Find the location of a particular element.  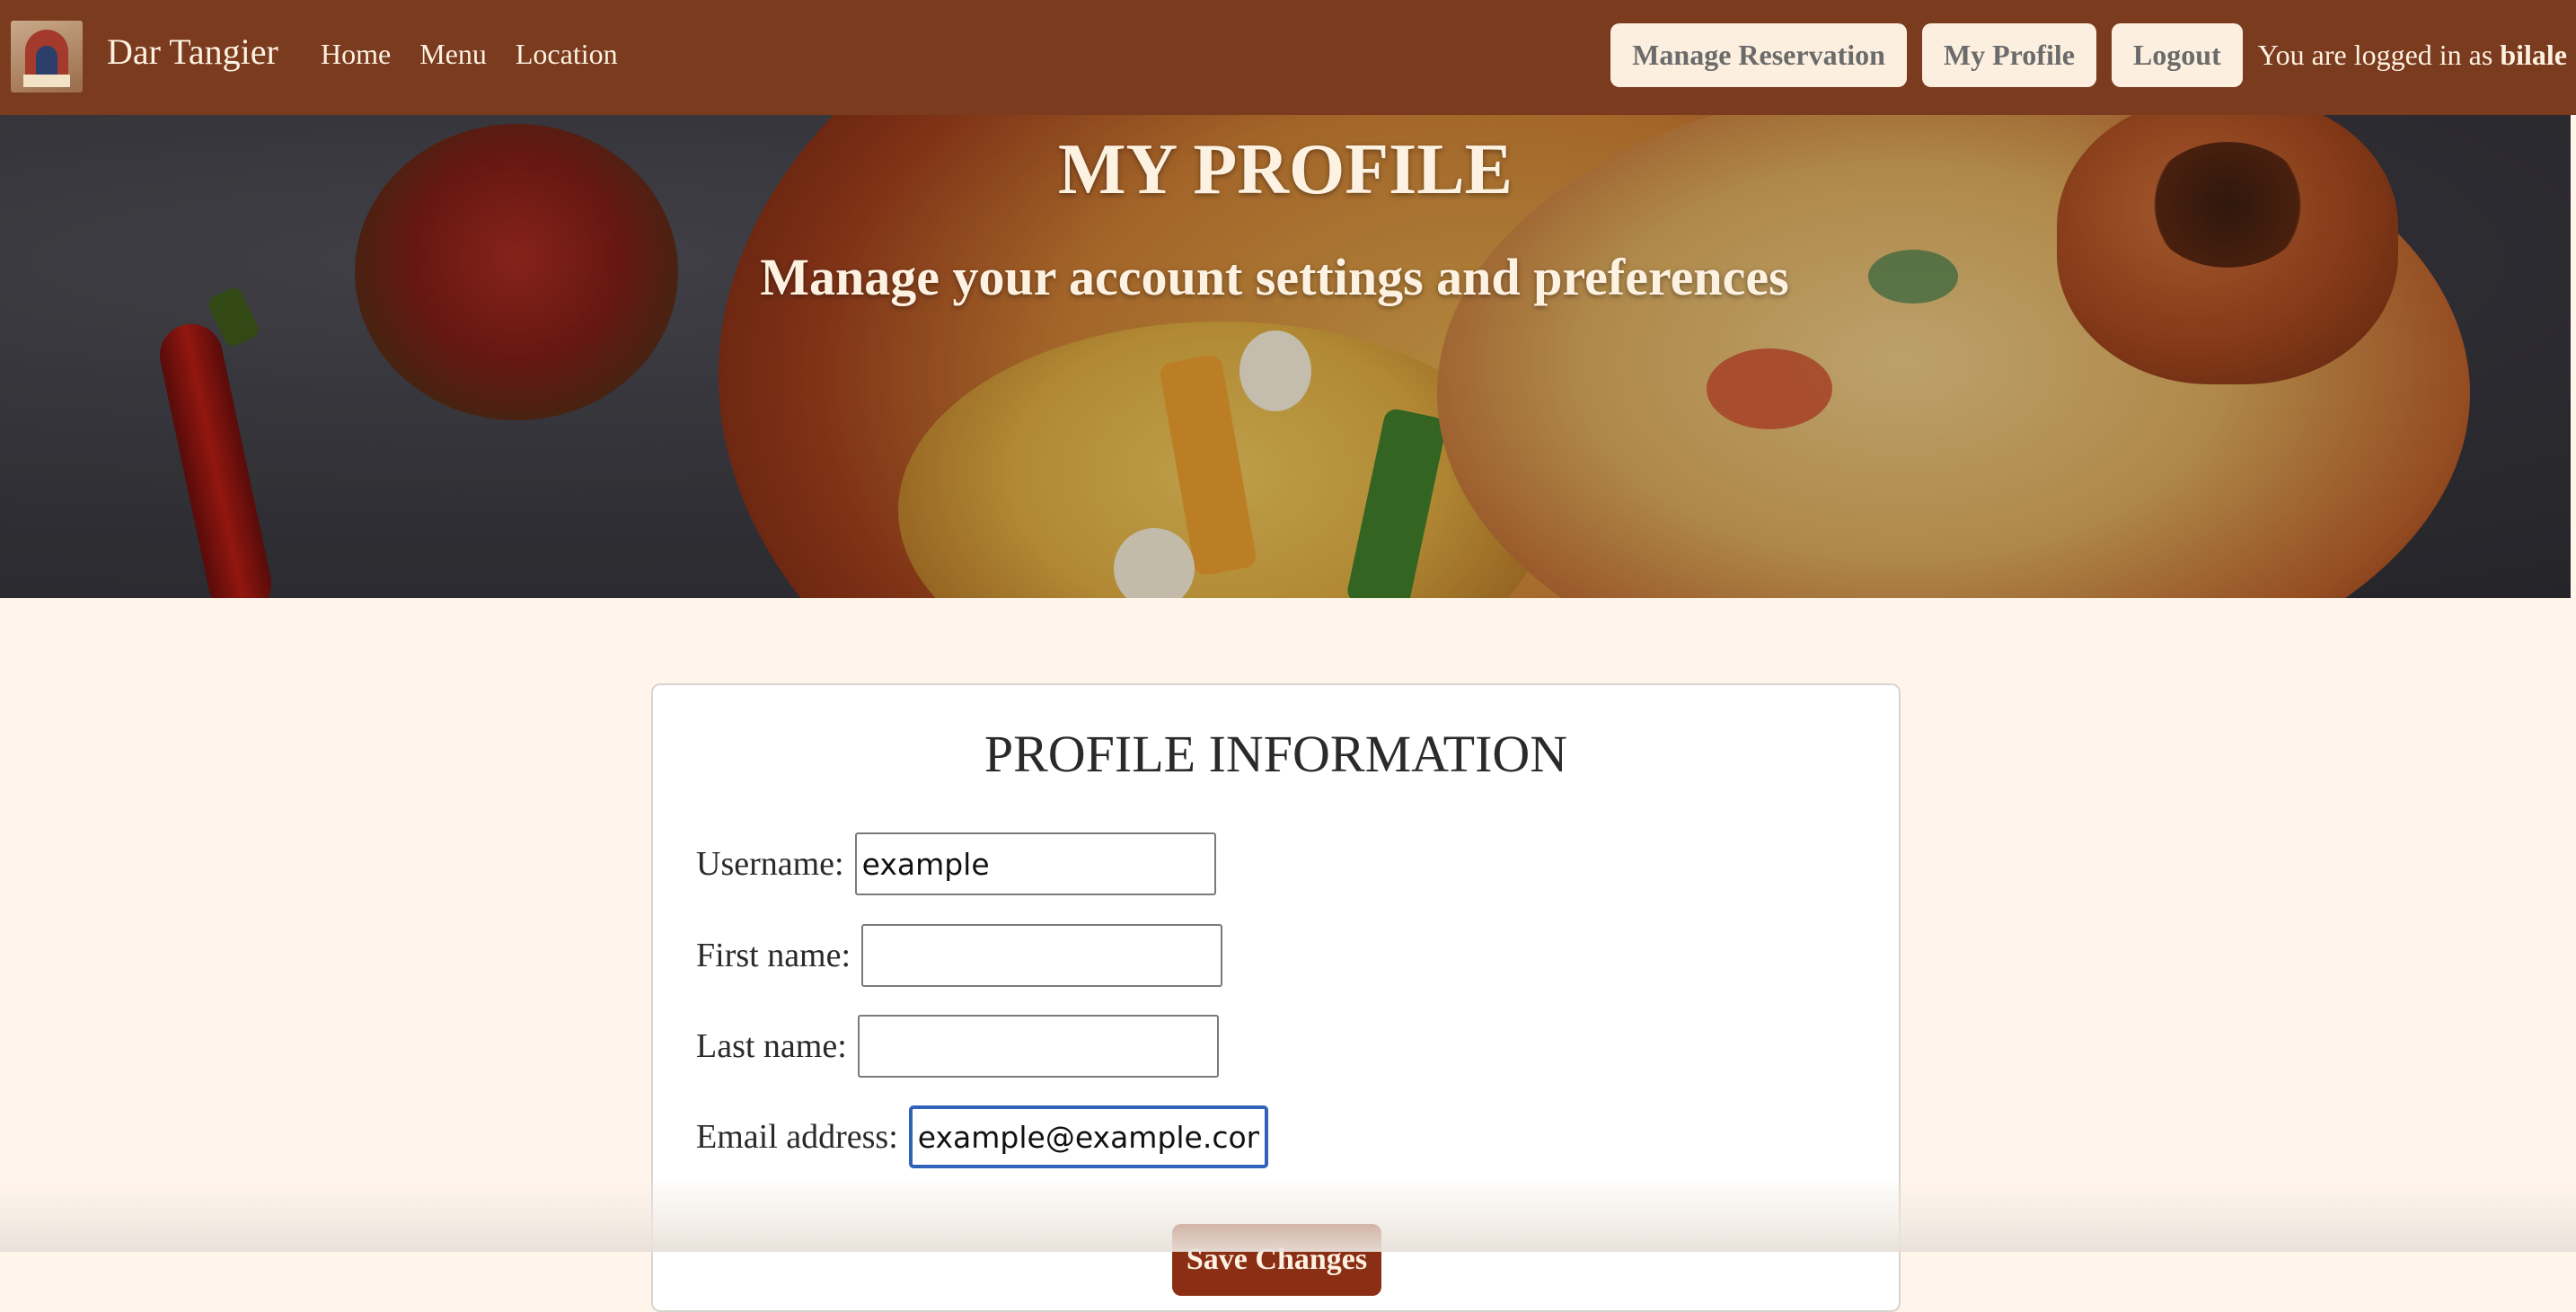

logged-in-status: You are logged in as bilale is located at coordinates (2412, 55).